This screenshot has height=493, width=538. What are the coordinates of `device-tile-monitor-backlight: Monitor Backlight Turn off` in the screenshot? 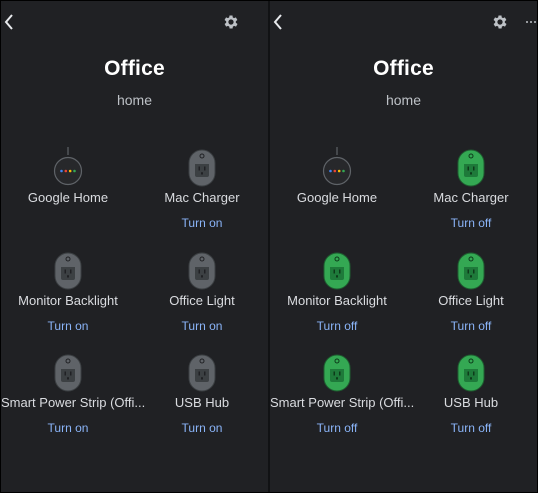 It's located at (337, 296).